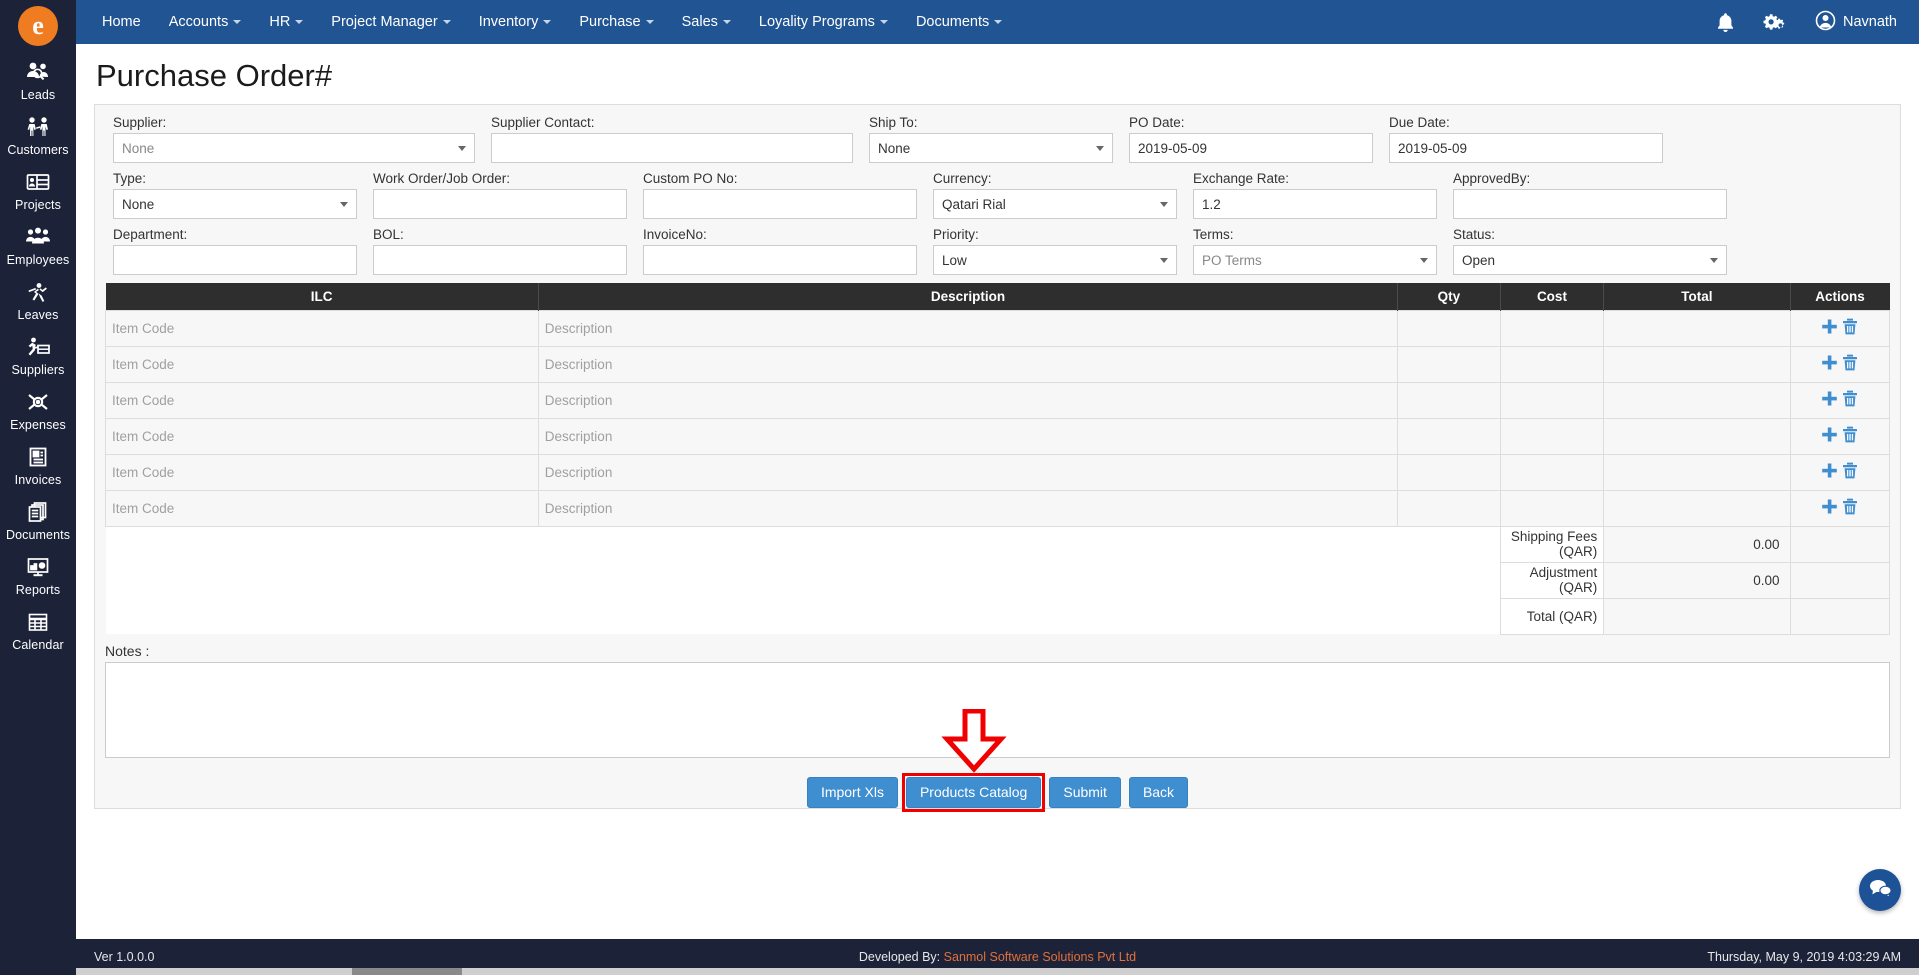 Image resolution: width=1919 pixels, height=975 pixels. What do you see at coordinates (672, 148) in the screenshot?
I see `supplier-contact-input` at bounding box center [672, 148].